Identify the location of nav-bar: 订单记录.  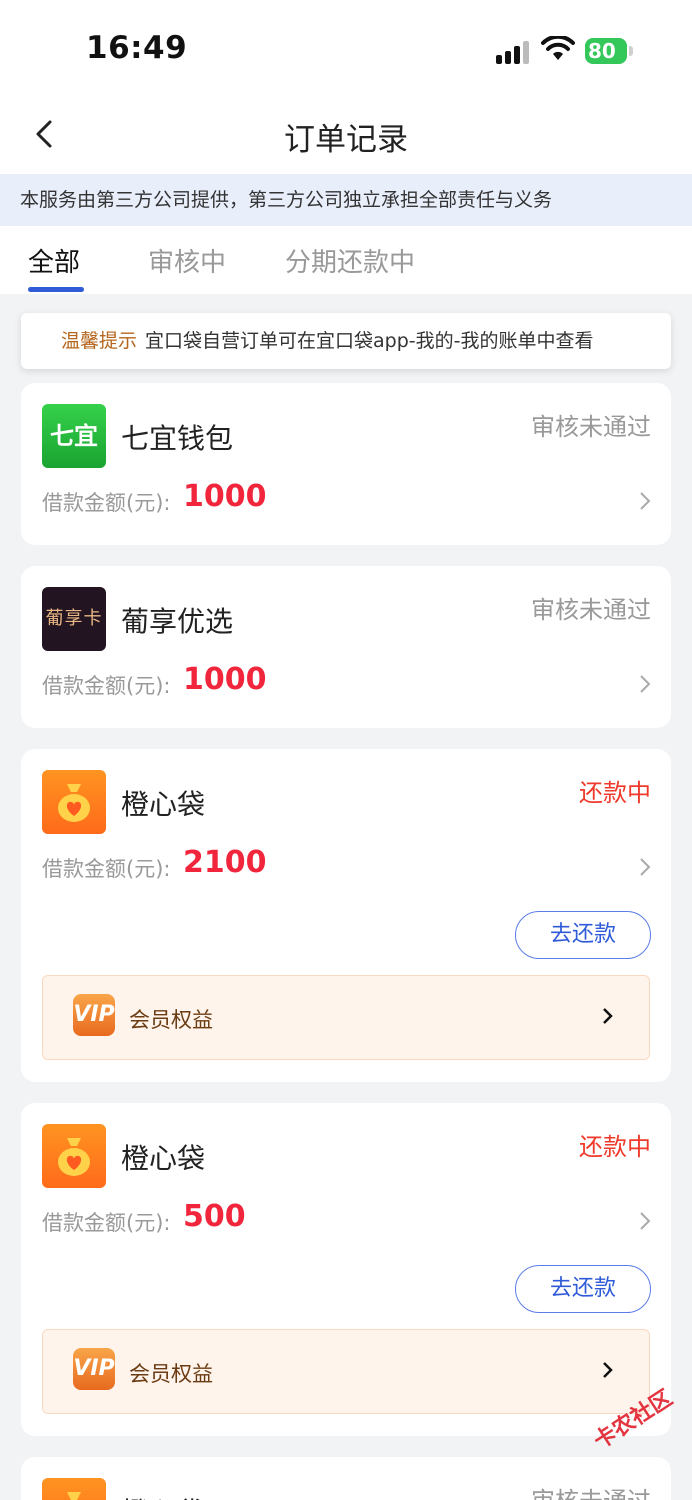
(346, 135).